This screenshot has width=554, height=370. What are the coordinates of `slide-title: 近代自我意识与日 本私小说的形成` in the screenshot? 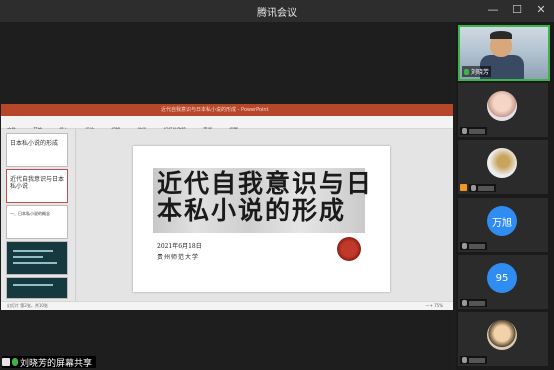 It's located at (265, 197).